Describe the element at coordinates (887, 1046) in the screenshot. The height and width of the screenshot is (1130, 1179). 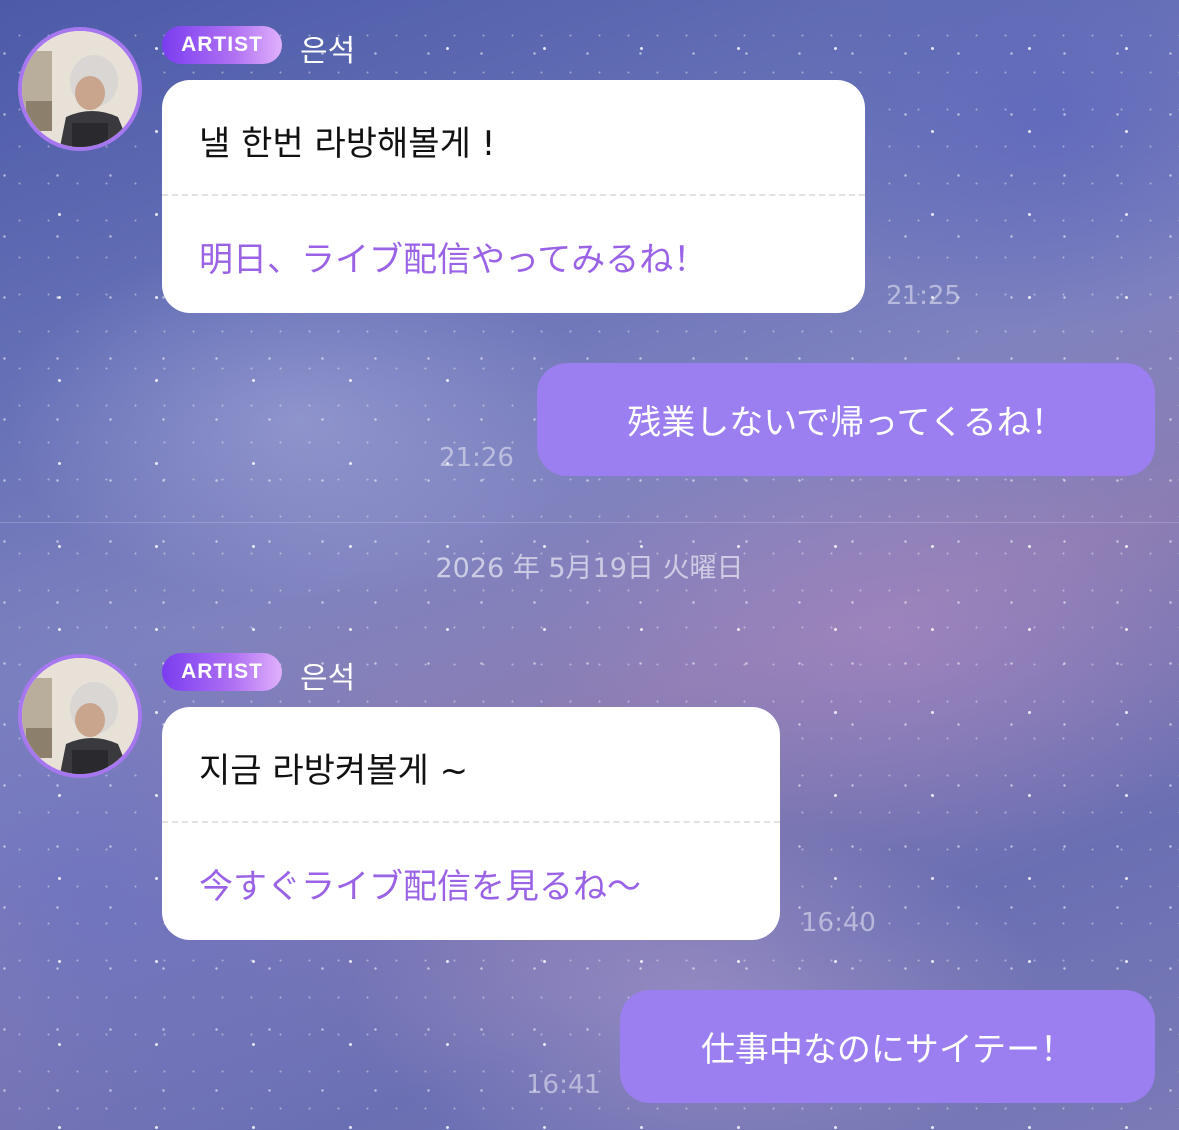
I see `outgoing-message-bubble: 仕事中なのにサイテー！` at that location.